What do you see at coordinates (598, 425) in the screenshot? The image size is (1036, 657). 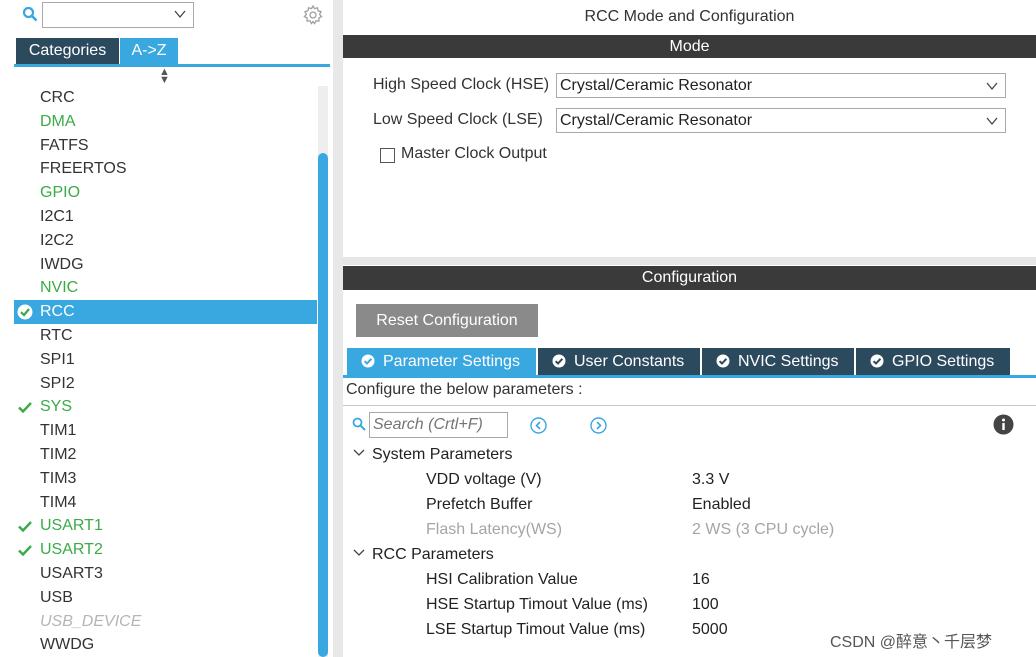 I see `next-arrow-icon` at bounding box center [598, 425].